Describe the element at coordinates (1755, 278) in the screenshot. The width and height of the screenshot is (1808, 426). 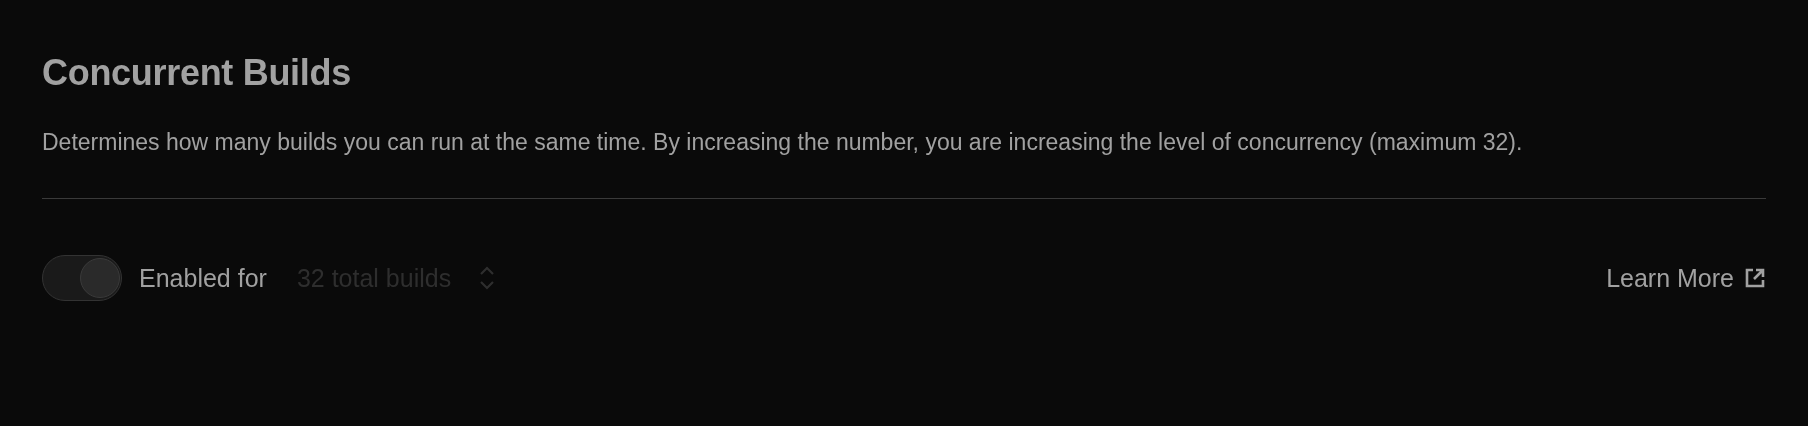
I see `external-link-icon` at that location.